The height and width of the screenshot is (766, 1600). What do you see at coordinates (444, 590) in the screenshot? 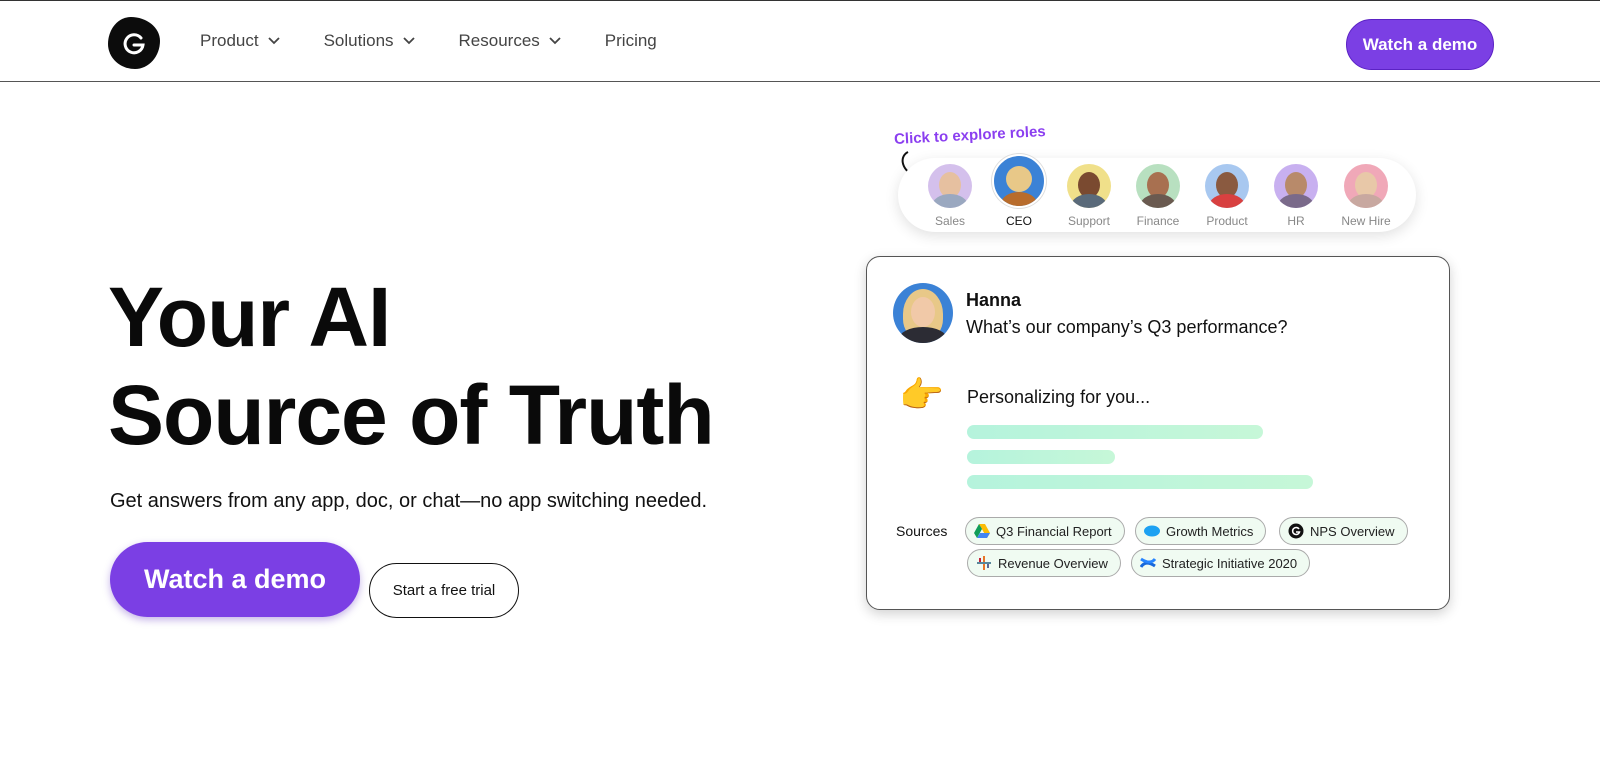
I see `start-free-trial-button: Start a free trial` at bounding box center [444, 590].